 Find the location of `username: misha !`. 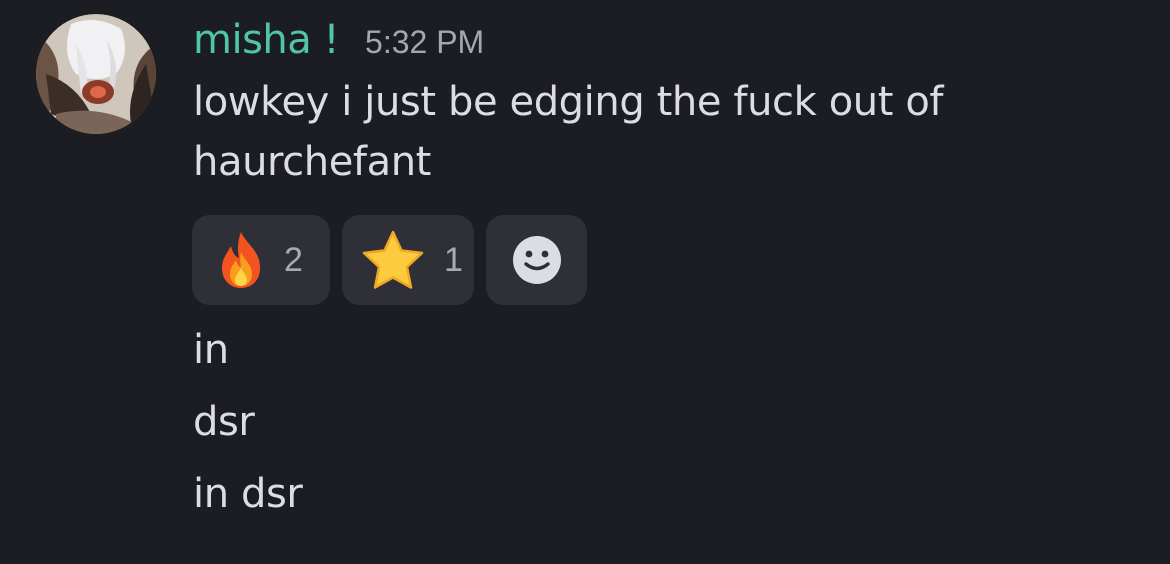

username: misha ! is located at coordinates (266, 40).